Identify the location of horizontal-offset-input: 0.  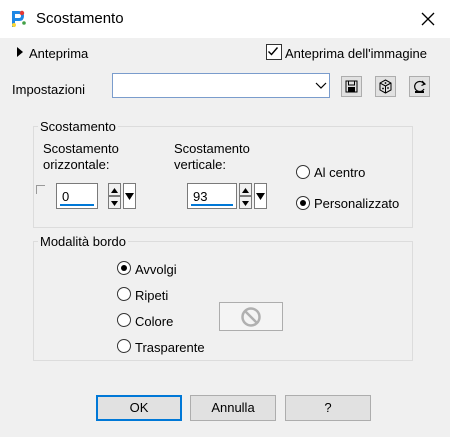
(77, 196).